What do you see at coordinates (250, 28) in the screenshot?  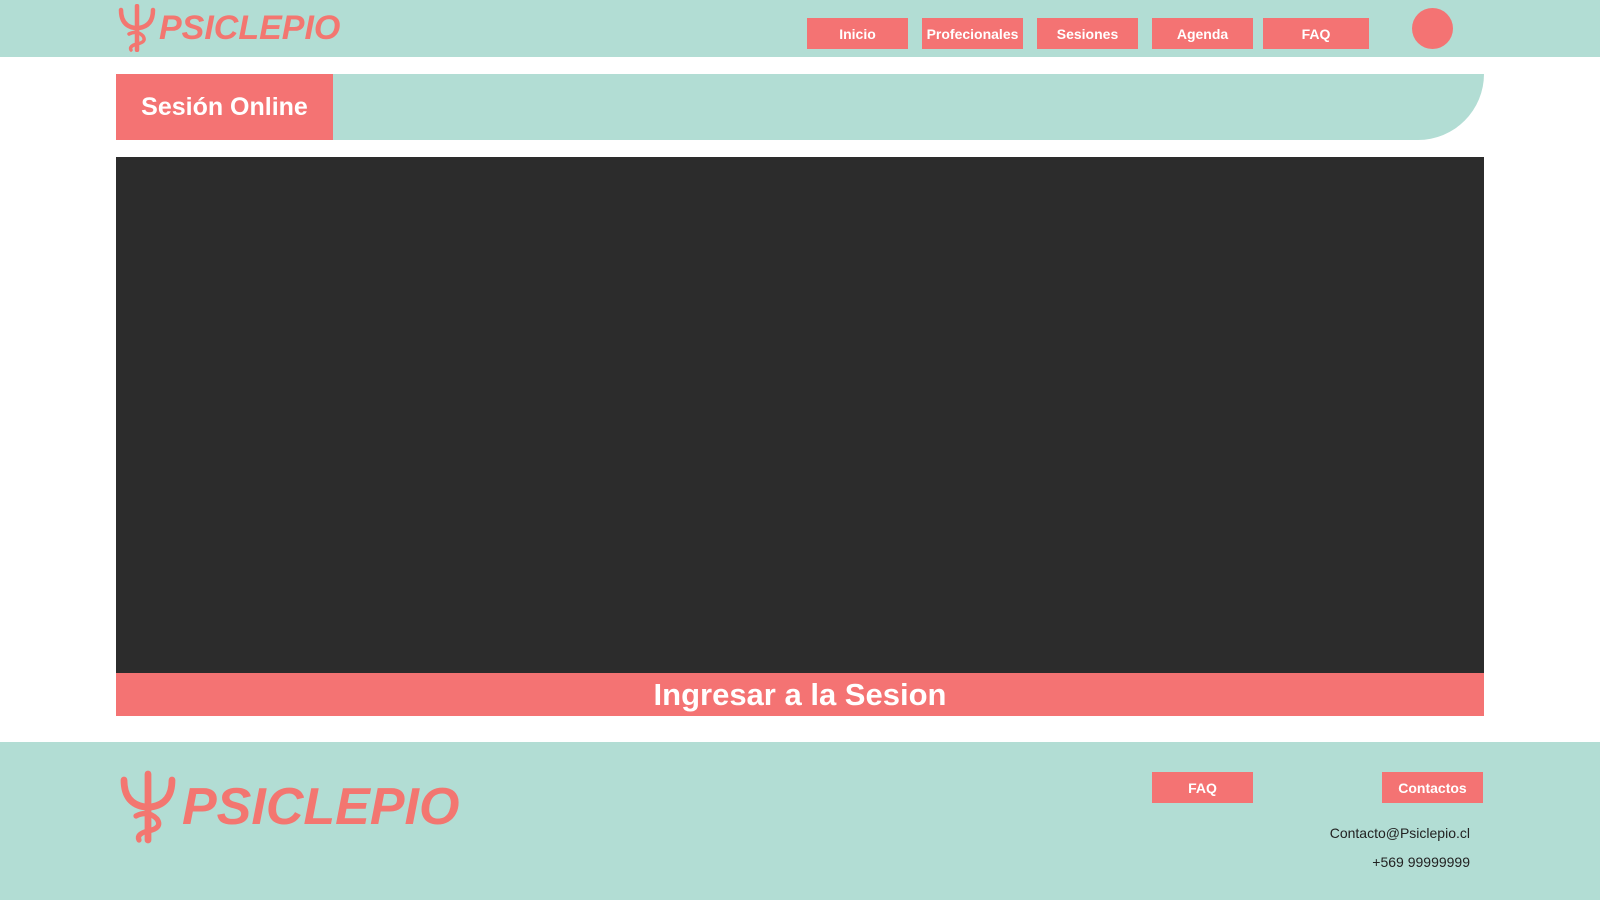 I see `header-logo-text: PSICLEPIO` at bounding box center [250, 28].